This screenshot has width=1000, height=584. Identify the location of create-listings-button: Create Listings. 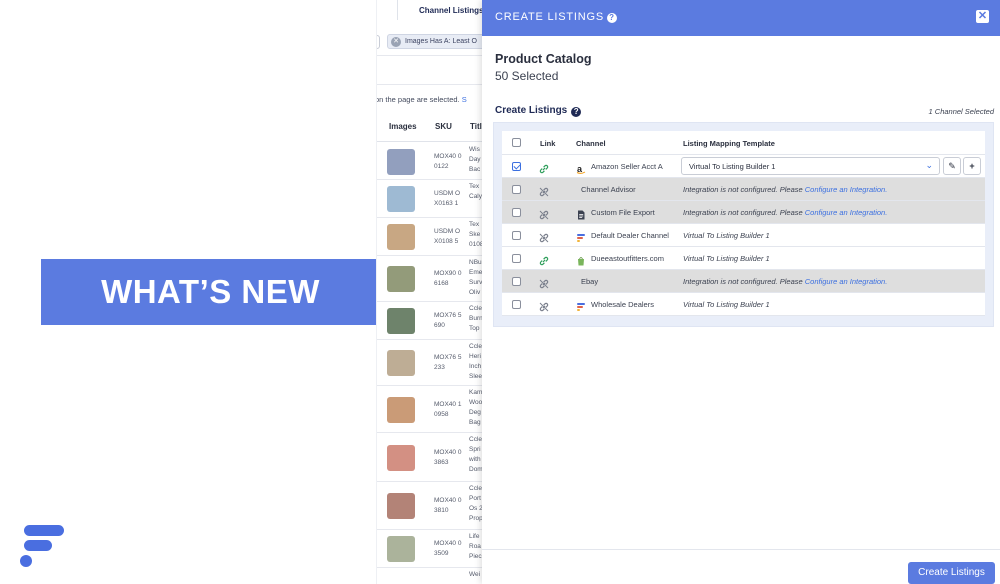
(951, 573).